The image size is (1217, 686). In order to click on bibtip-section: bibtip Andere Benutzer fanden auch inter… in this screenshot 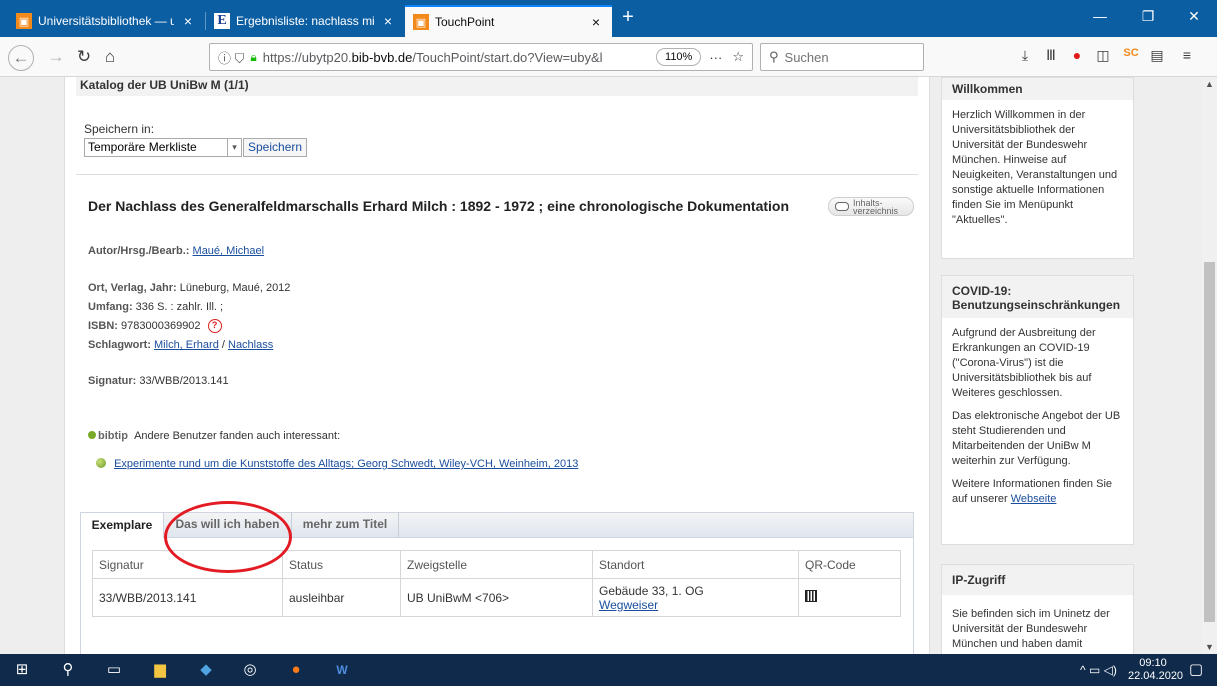, I will do `click(214, 436)`.